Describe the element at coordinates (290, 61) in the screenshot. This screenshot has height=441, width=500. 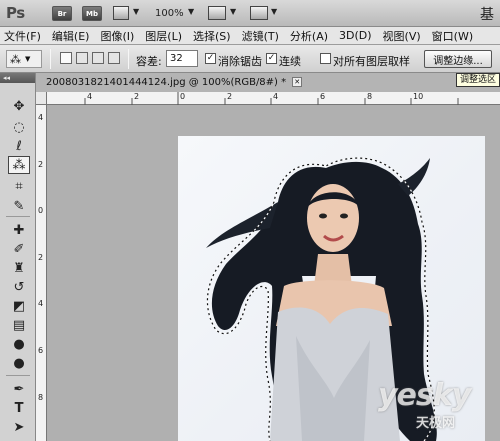
I see `contiguous-label: 连续` at that location.